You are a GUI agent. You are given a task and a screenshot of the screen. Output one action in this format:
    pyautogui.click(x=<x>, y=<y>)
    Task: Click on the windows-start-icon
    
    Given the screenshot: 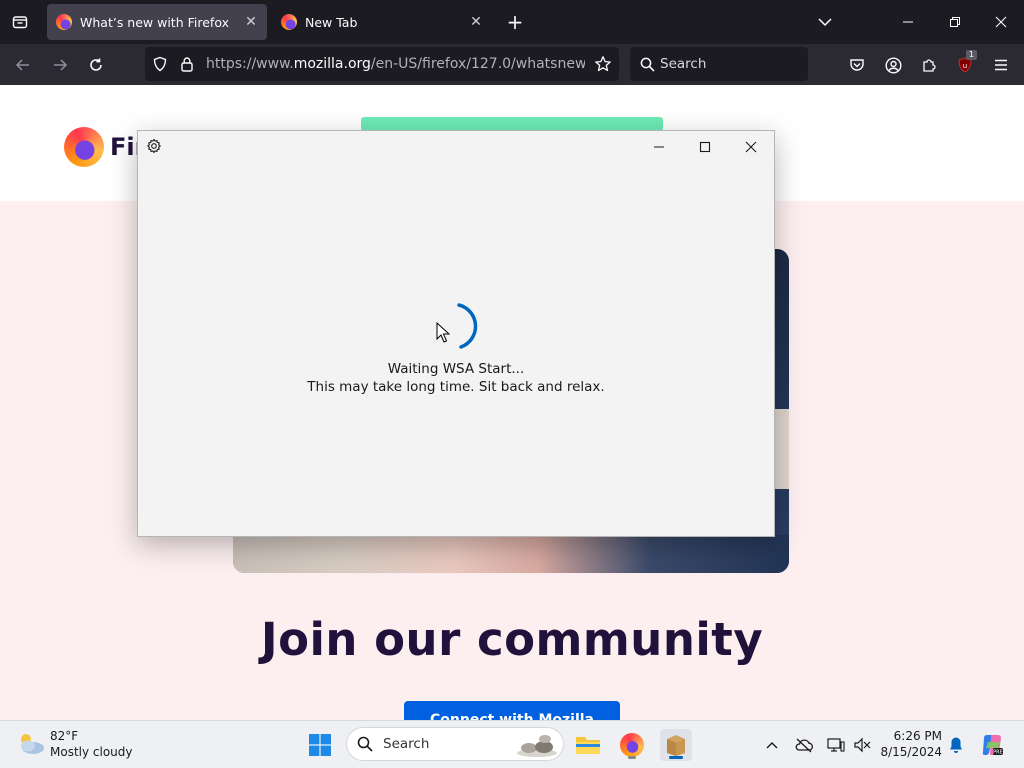 What is the action you would take?
    pyautogui.click(x=320, y=745)
    